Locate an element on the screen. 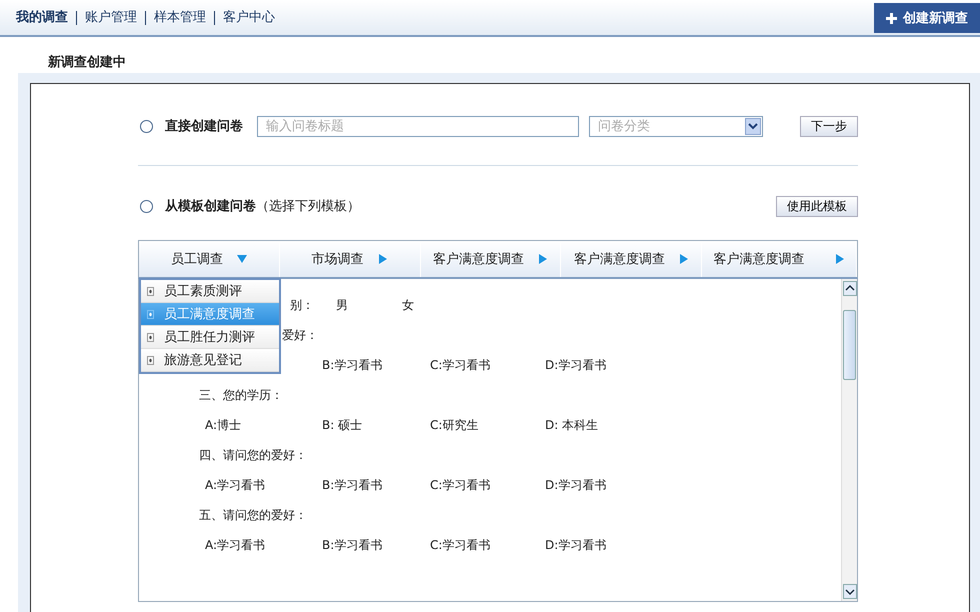  nav-link: 样本管理 is located at coordinates (179, 17).